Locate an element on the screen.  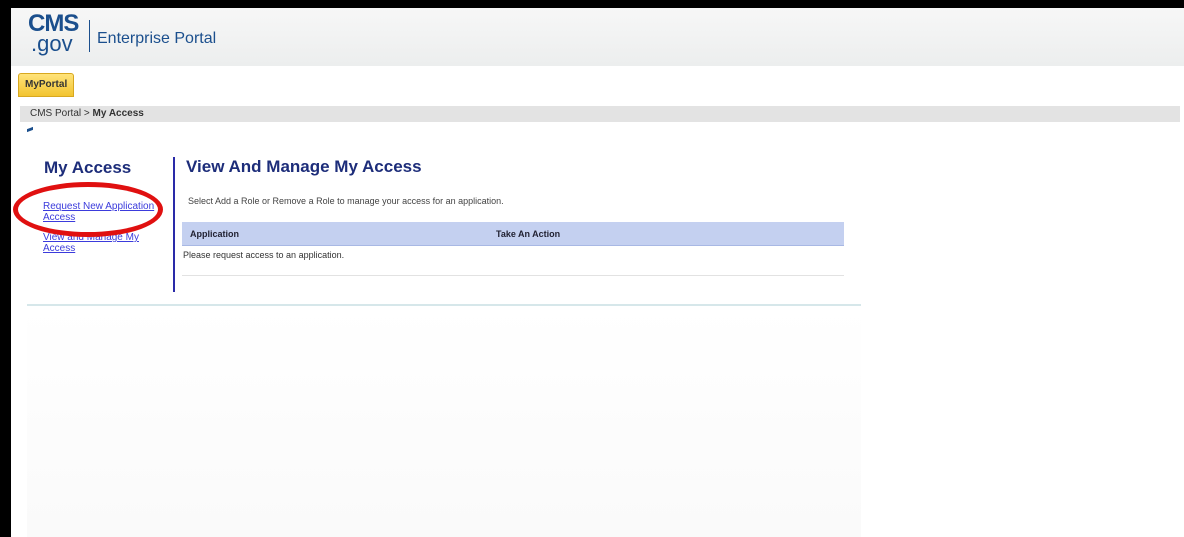
screenshot-frame-left is located at coordinates (5, 268).